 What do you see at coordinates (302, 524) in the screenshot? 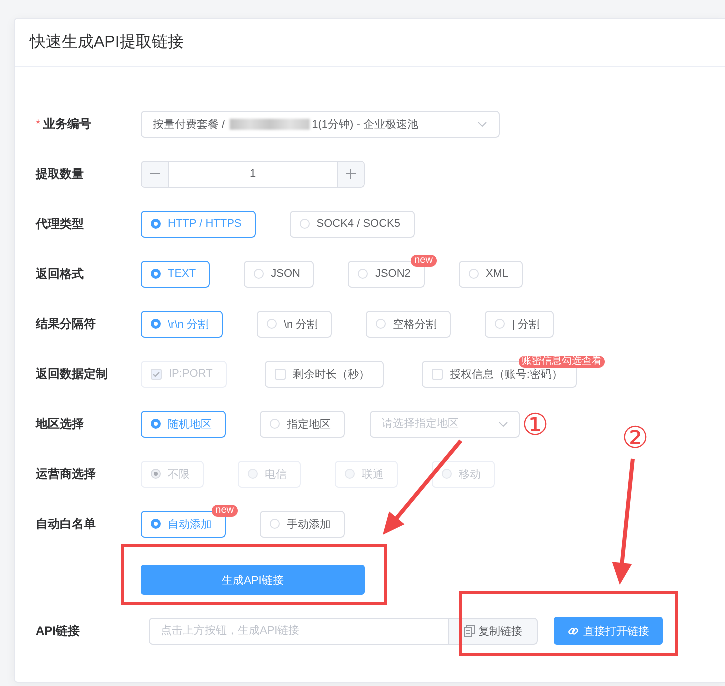
I see `radio-option: 手动添加` at bounding box center [302, 524].